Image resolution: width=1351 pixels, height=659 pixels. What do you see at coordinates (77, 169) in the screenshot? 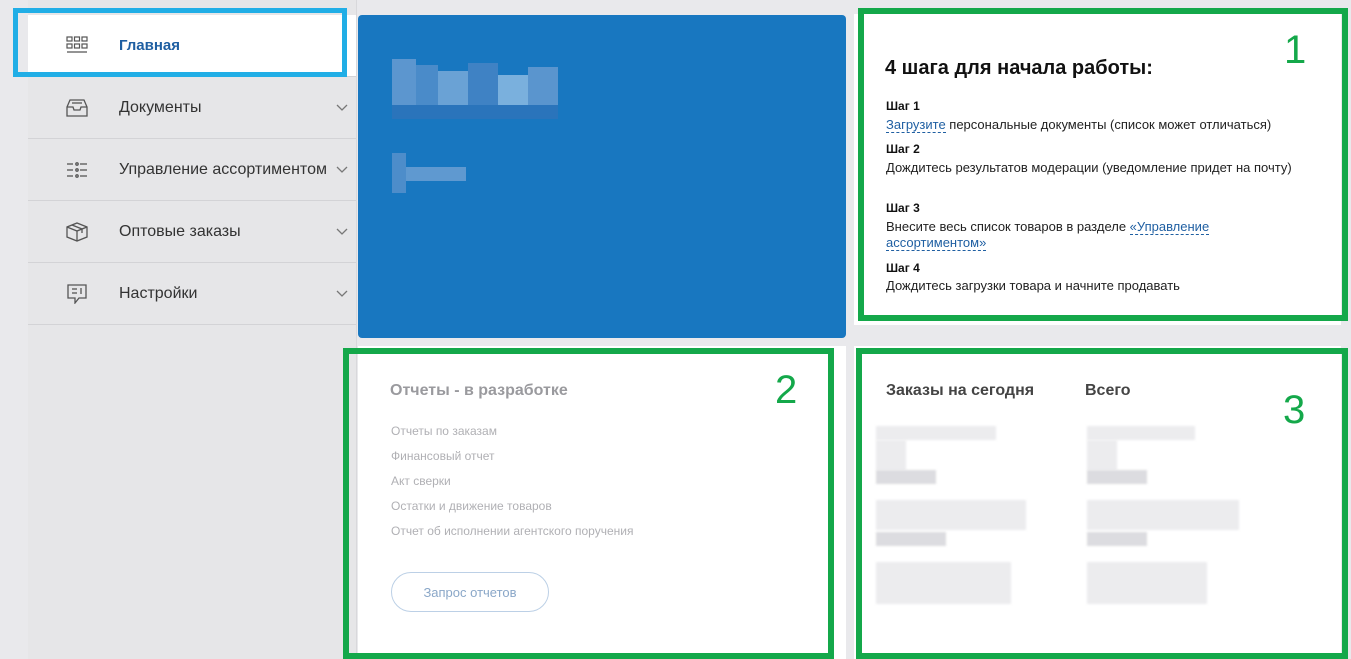
I see `list-icon` at bounding box center [77, 169].